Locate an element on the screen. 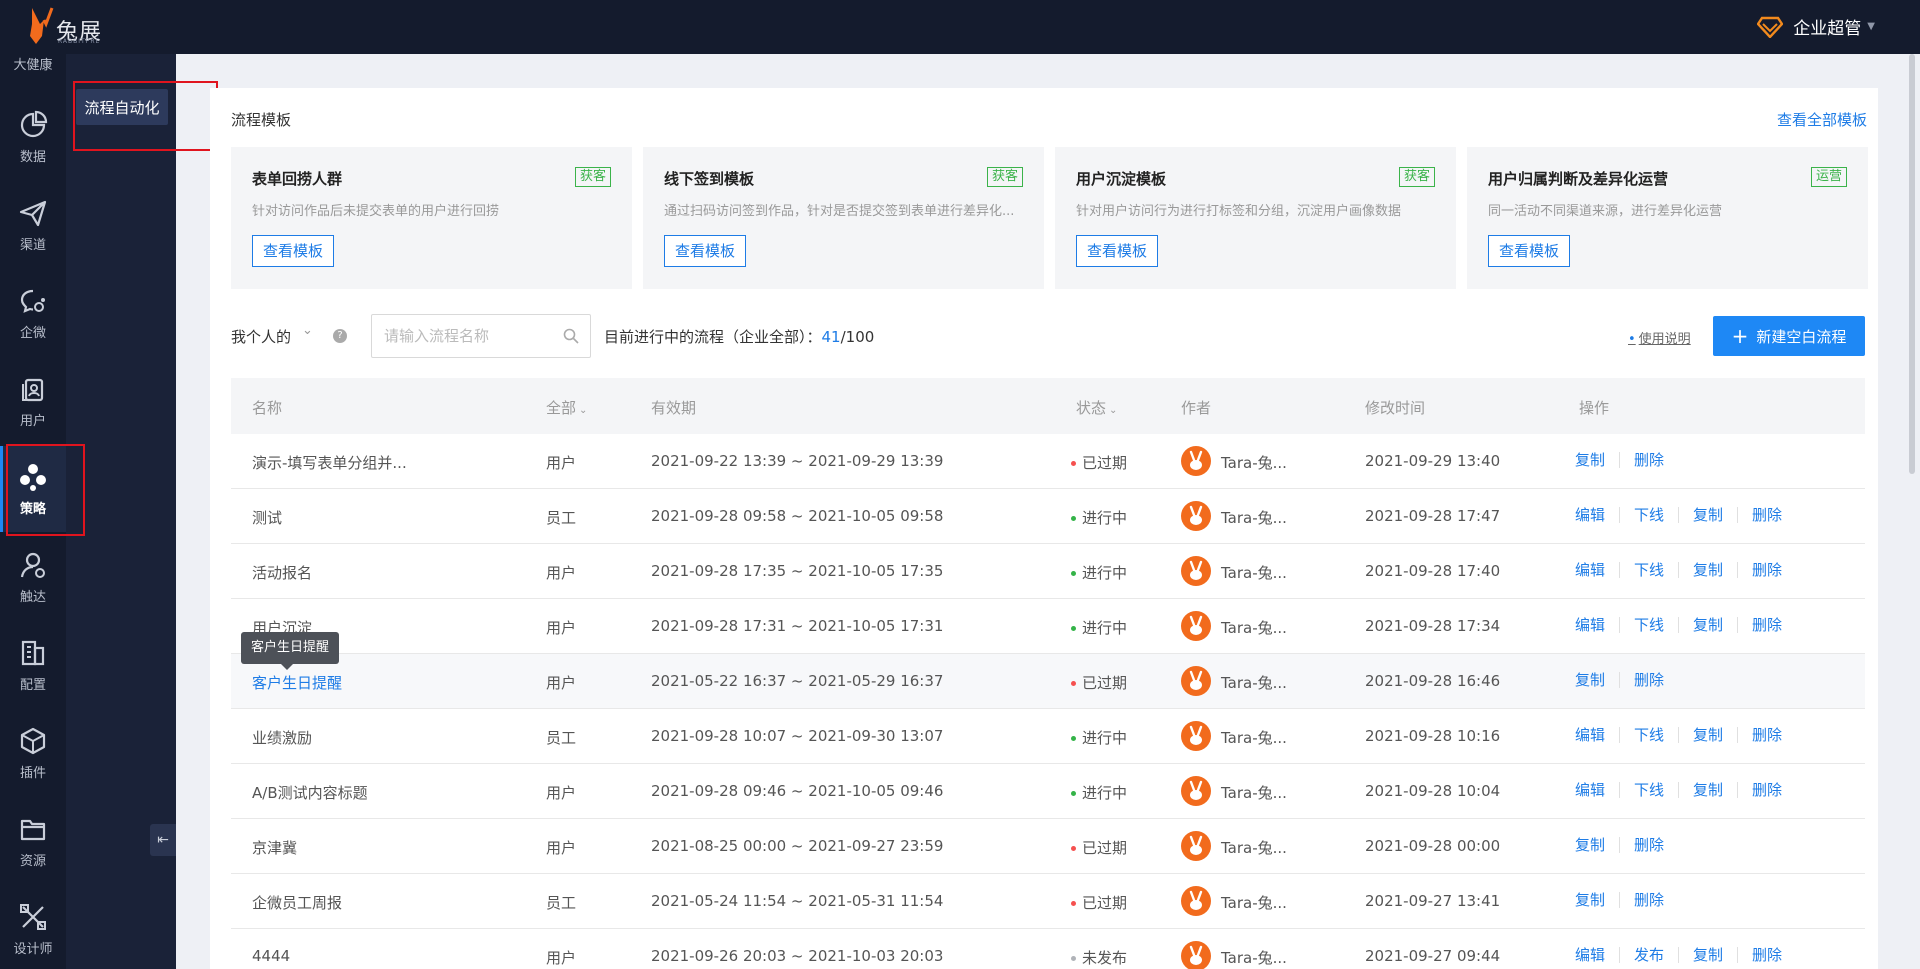  col-author: 作者 is located at coordinates (1196, 408).